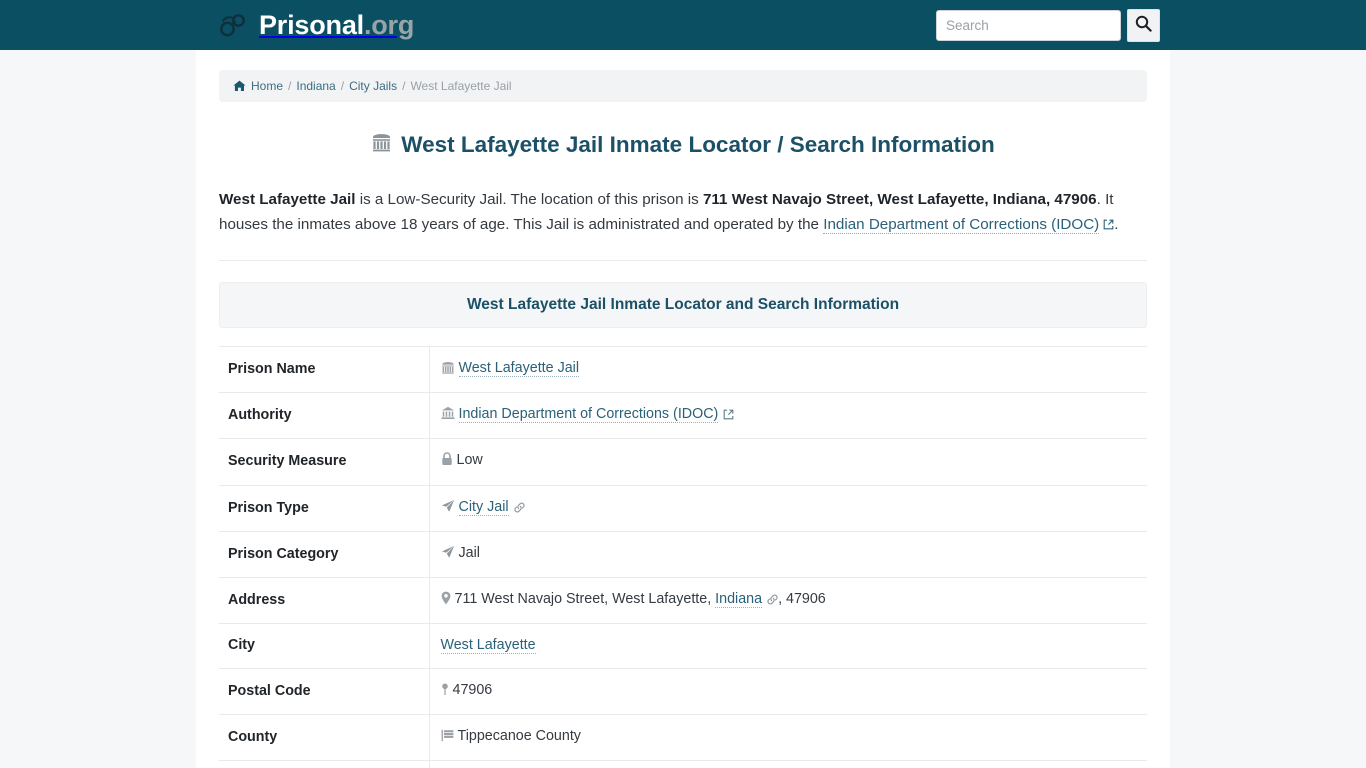 The height and width of the screenshot is (768, 1366). I want to click on address-text-pre: 711 West Navajo Street, West Lafayette,, so click(585, 599).